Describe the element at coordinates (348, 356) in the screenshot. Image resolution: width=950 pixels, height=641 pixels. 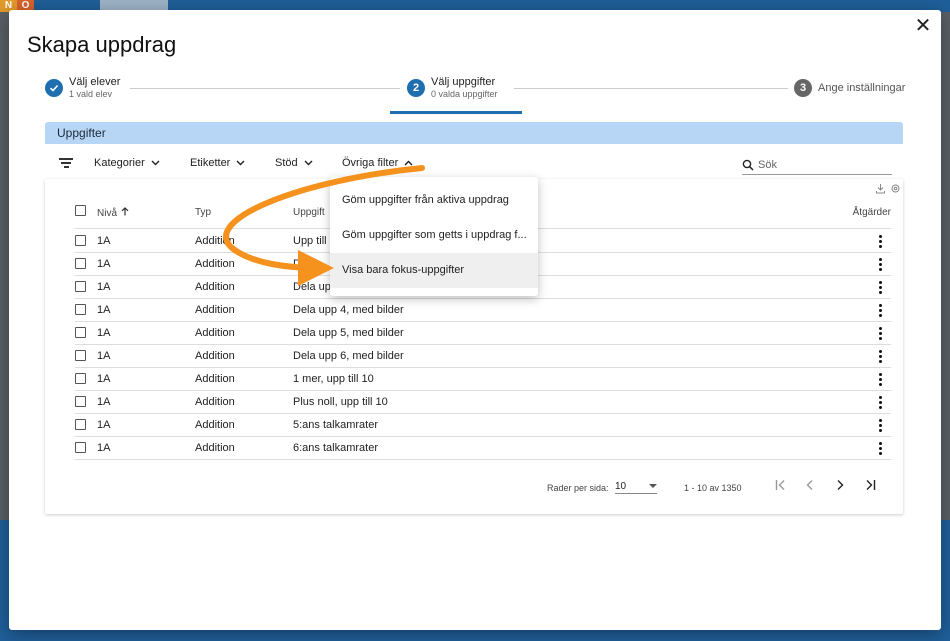
I see `cell-task: Dela upp 6, med bilder` at that location.